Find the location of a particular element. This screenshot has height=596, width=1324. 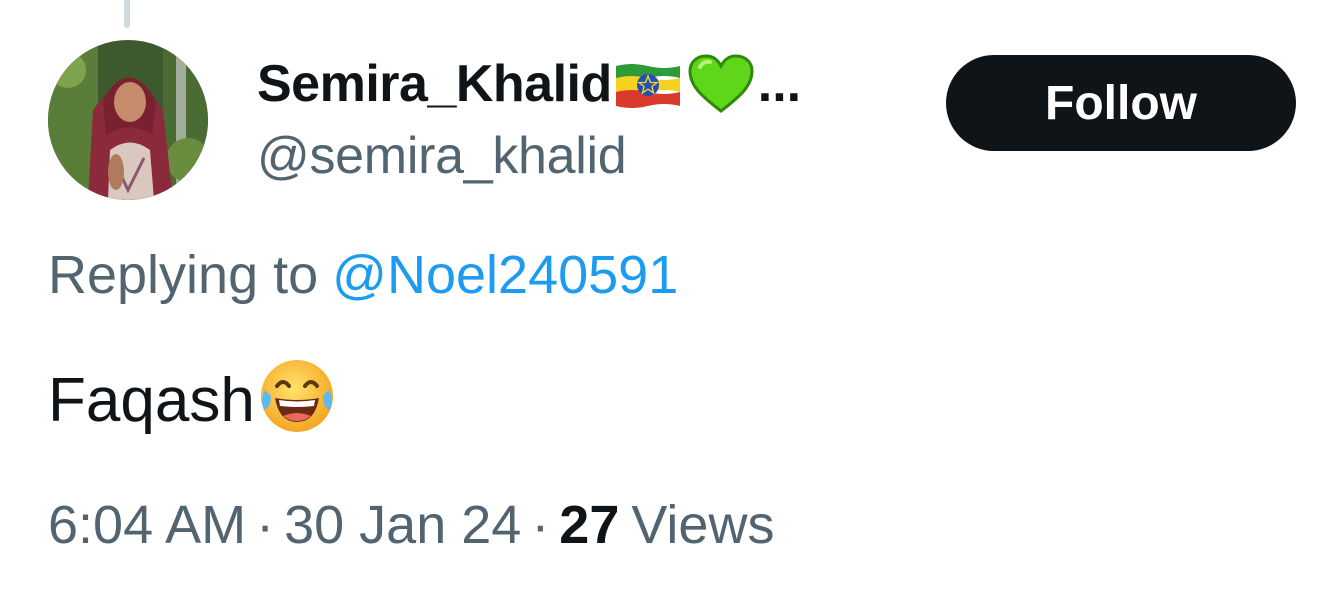

ethiopia-flag-icon is located at coordinates (648, 87).